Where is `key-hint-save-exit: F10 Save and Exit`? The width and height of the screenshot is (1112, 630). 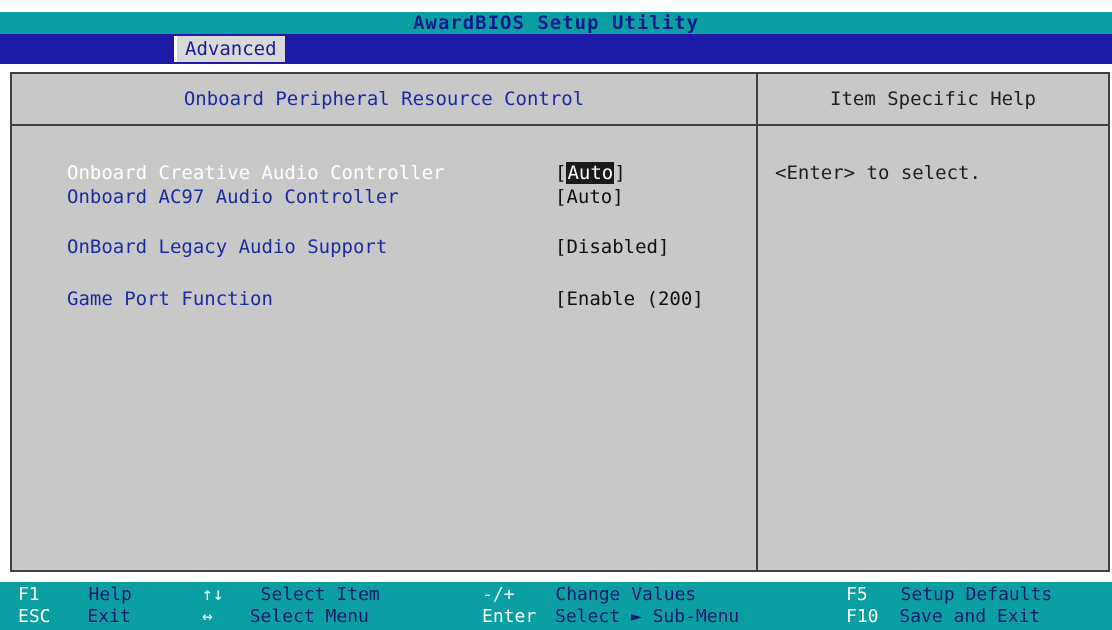
key-hint-save-exit: F10 Save and Exit is located at coordinates (943, 617).